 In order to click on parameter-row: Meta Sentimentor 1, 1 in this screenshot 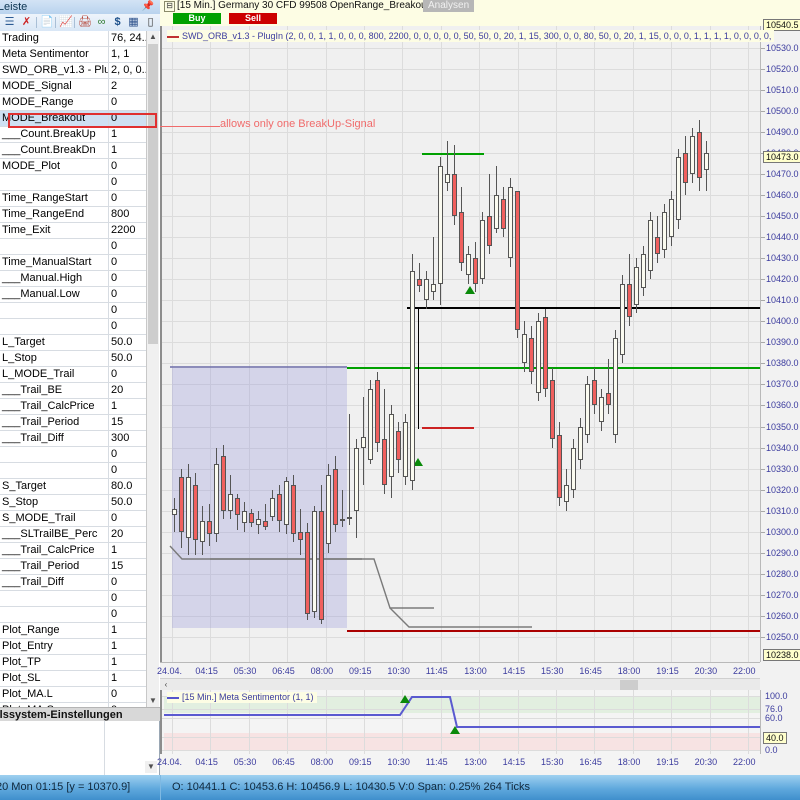, I will do `click(77, 54)`.